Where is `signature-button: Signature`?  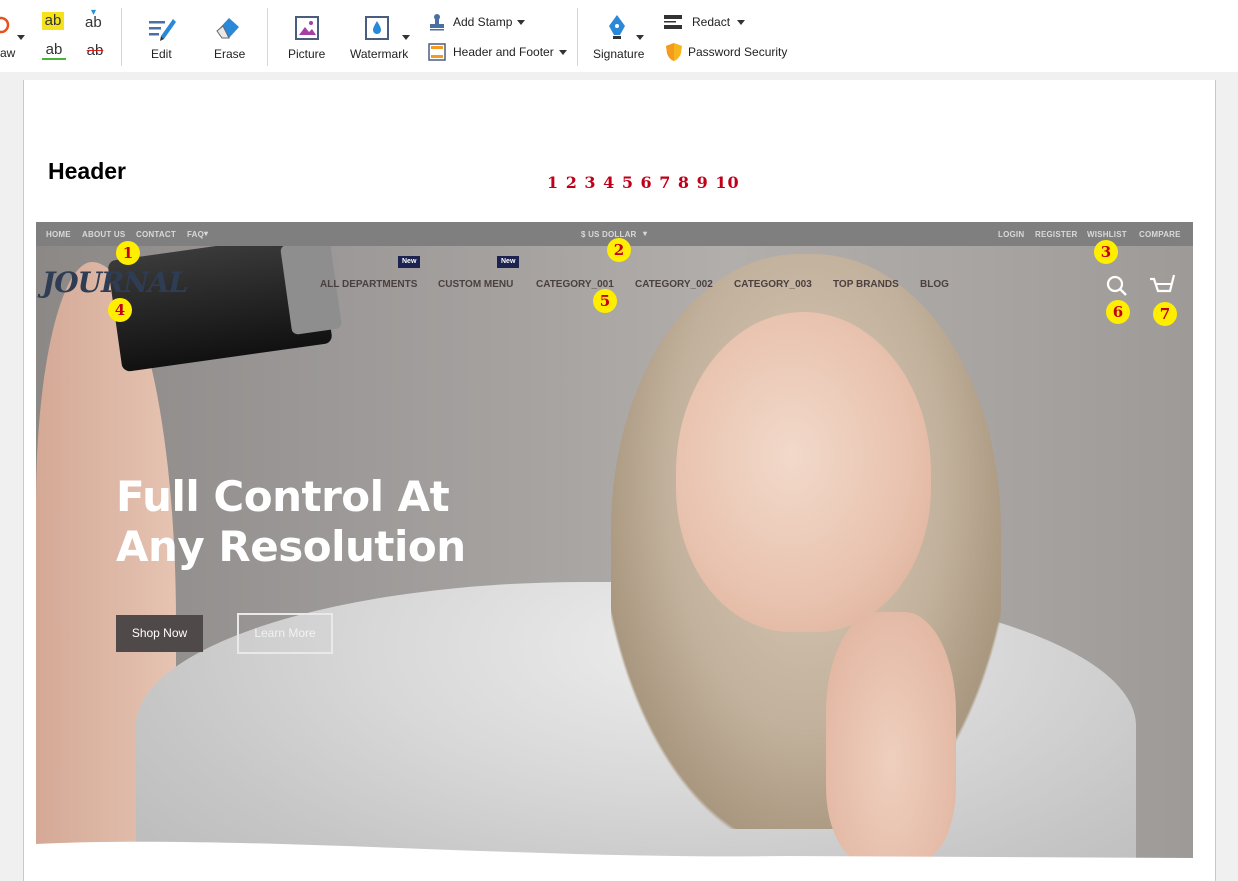
signature-button: Signature is located at coordinates (619, 35).